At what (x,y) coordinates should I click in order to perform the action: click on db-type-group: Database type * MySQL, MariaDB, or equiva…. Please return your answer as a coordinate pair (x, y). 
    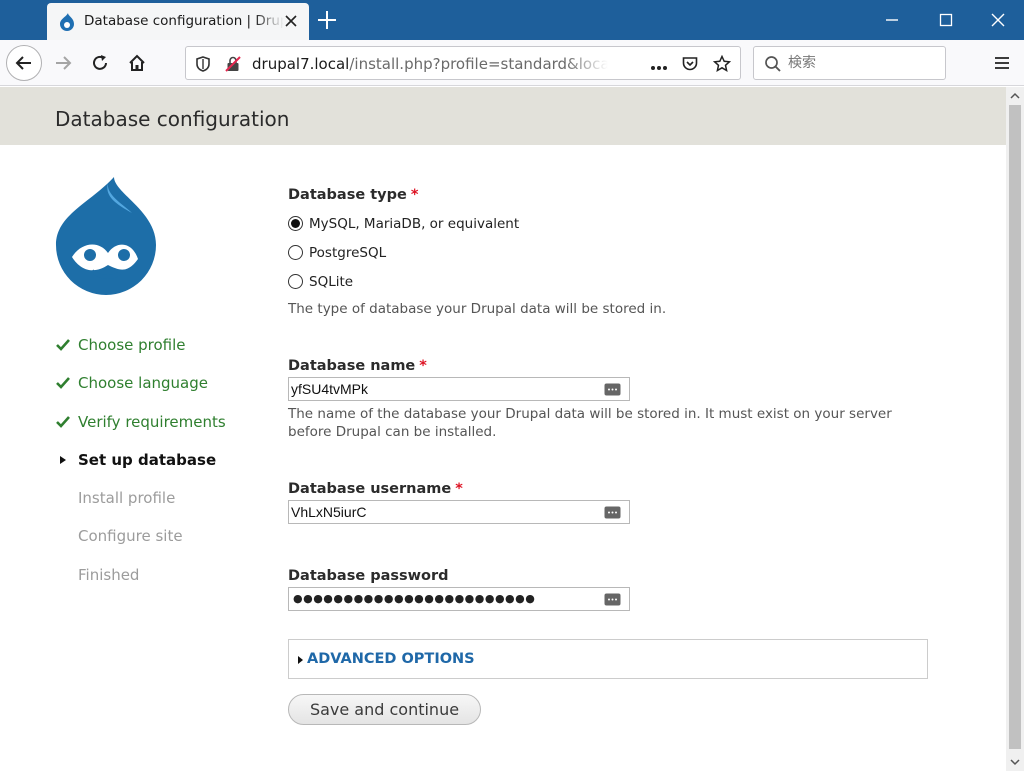
    Looking at the image, I should click on (608, 252).